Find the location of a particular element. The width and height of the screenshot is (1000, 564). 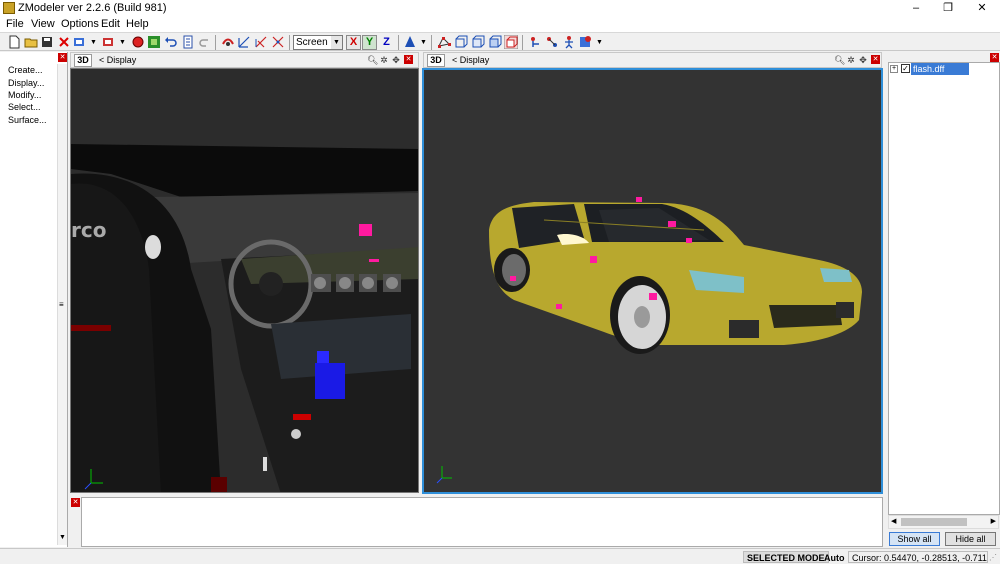

box-mode-icon is located at coordinates (511, 42).